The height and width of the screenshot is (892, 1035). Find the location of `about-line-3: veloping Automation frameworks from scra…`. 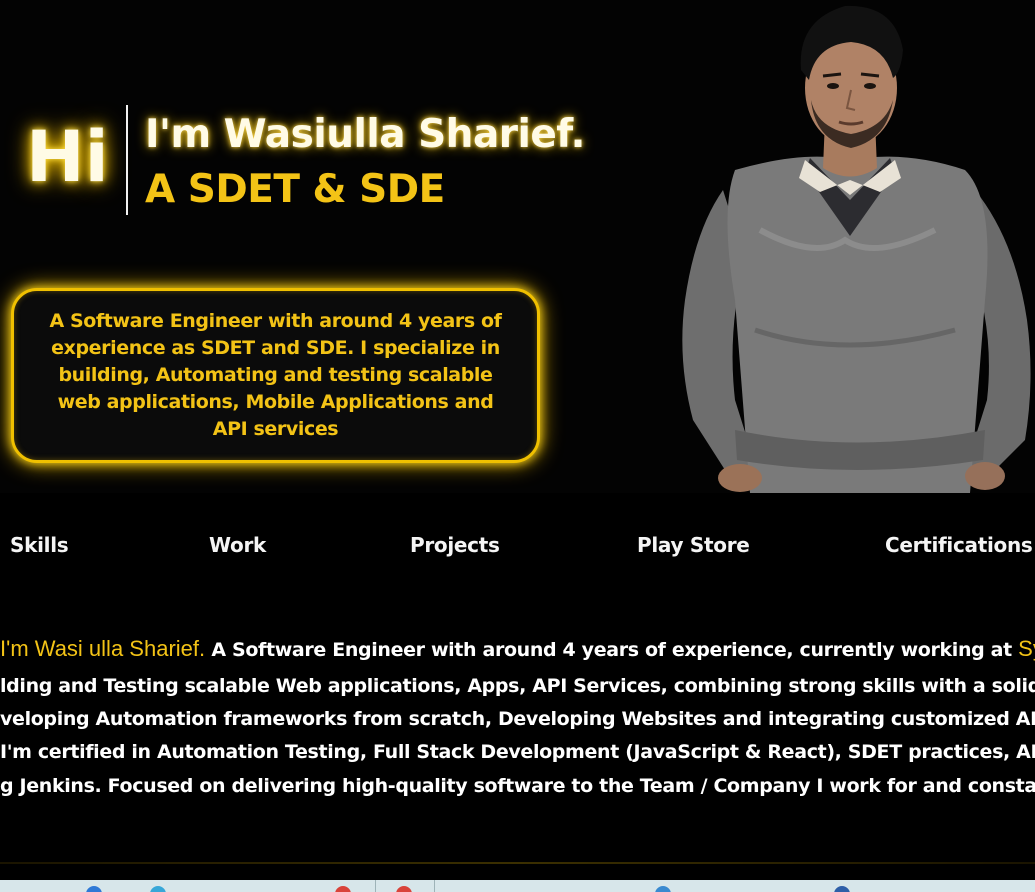

about-line-3: veloping Automation frameworks from scra… is located at coordinates (517, 719).